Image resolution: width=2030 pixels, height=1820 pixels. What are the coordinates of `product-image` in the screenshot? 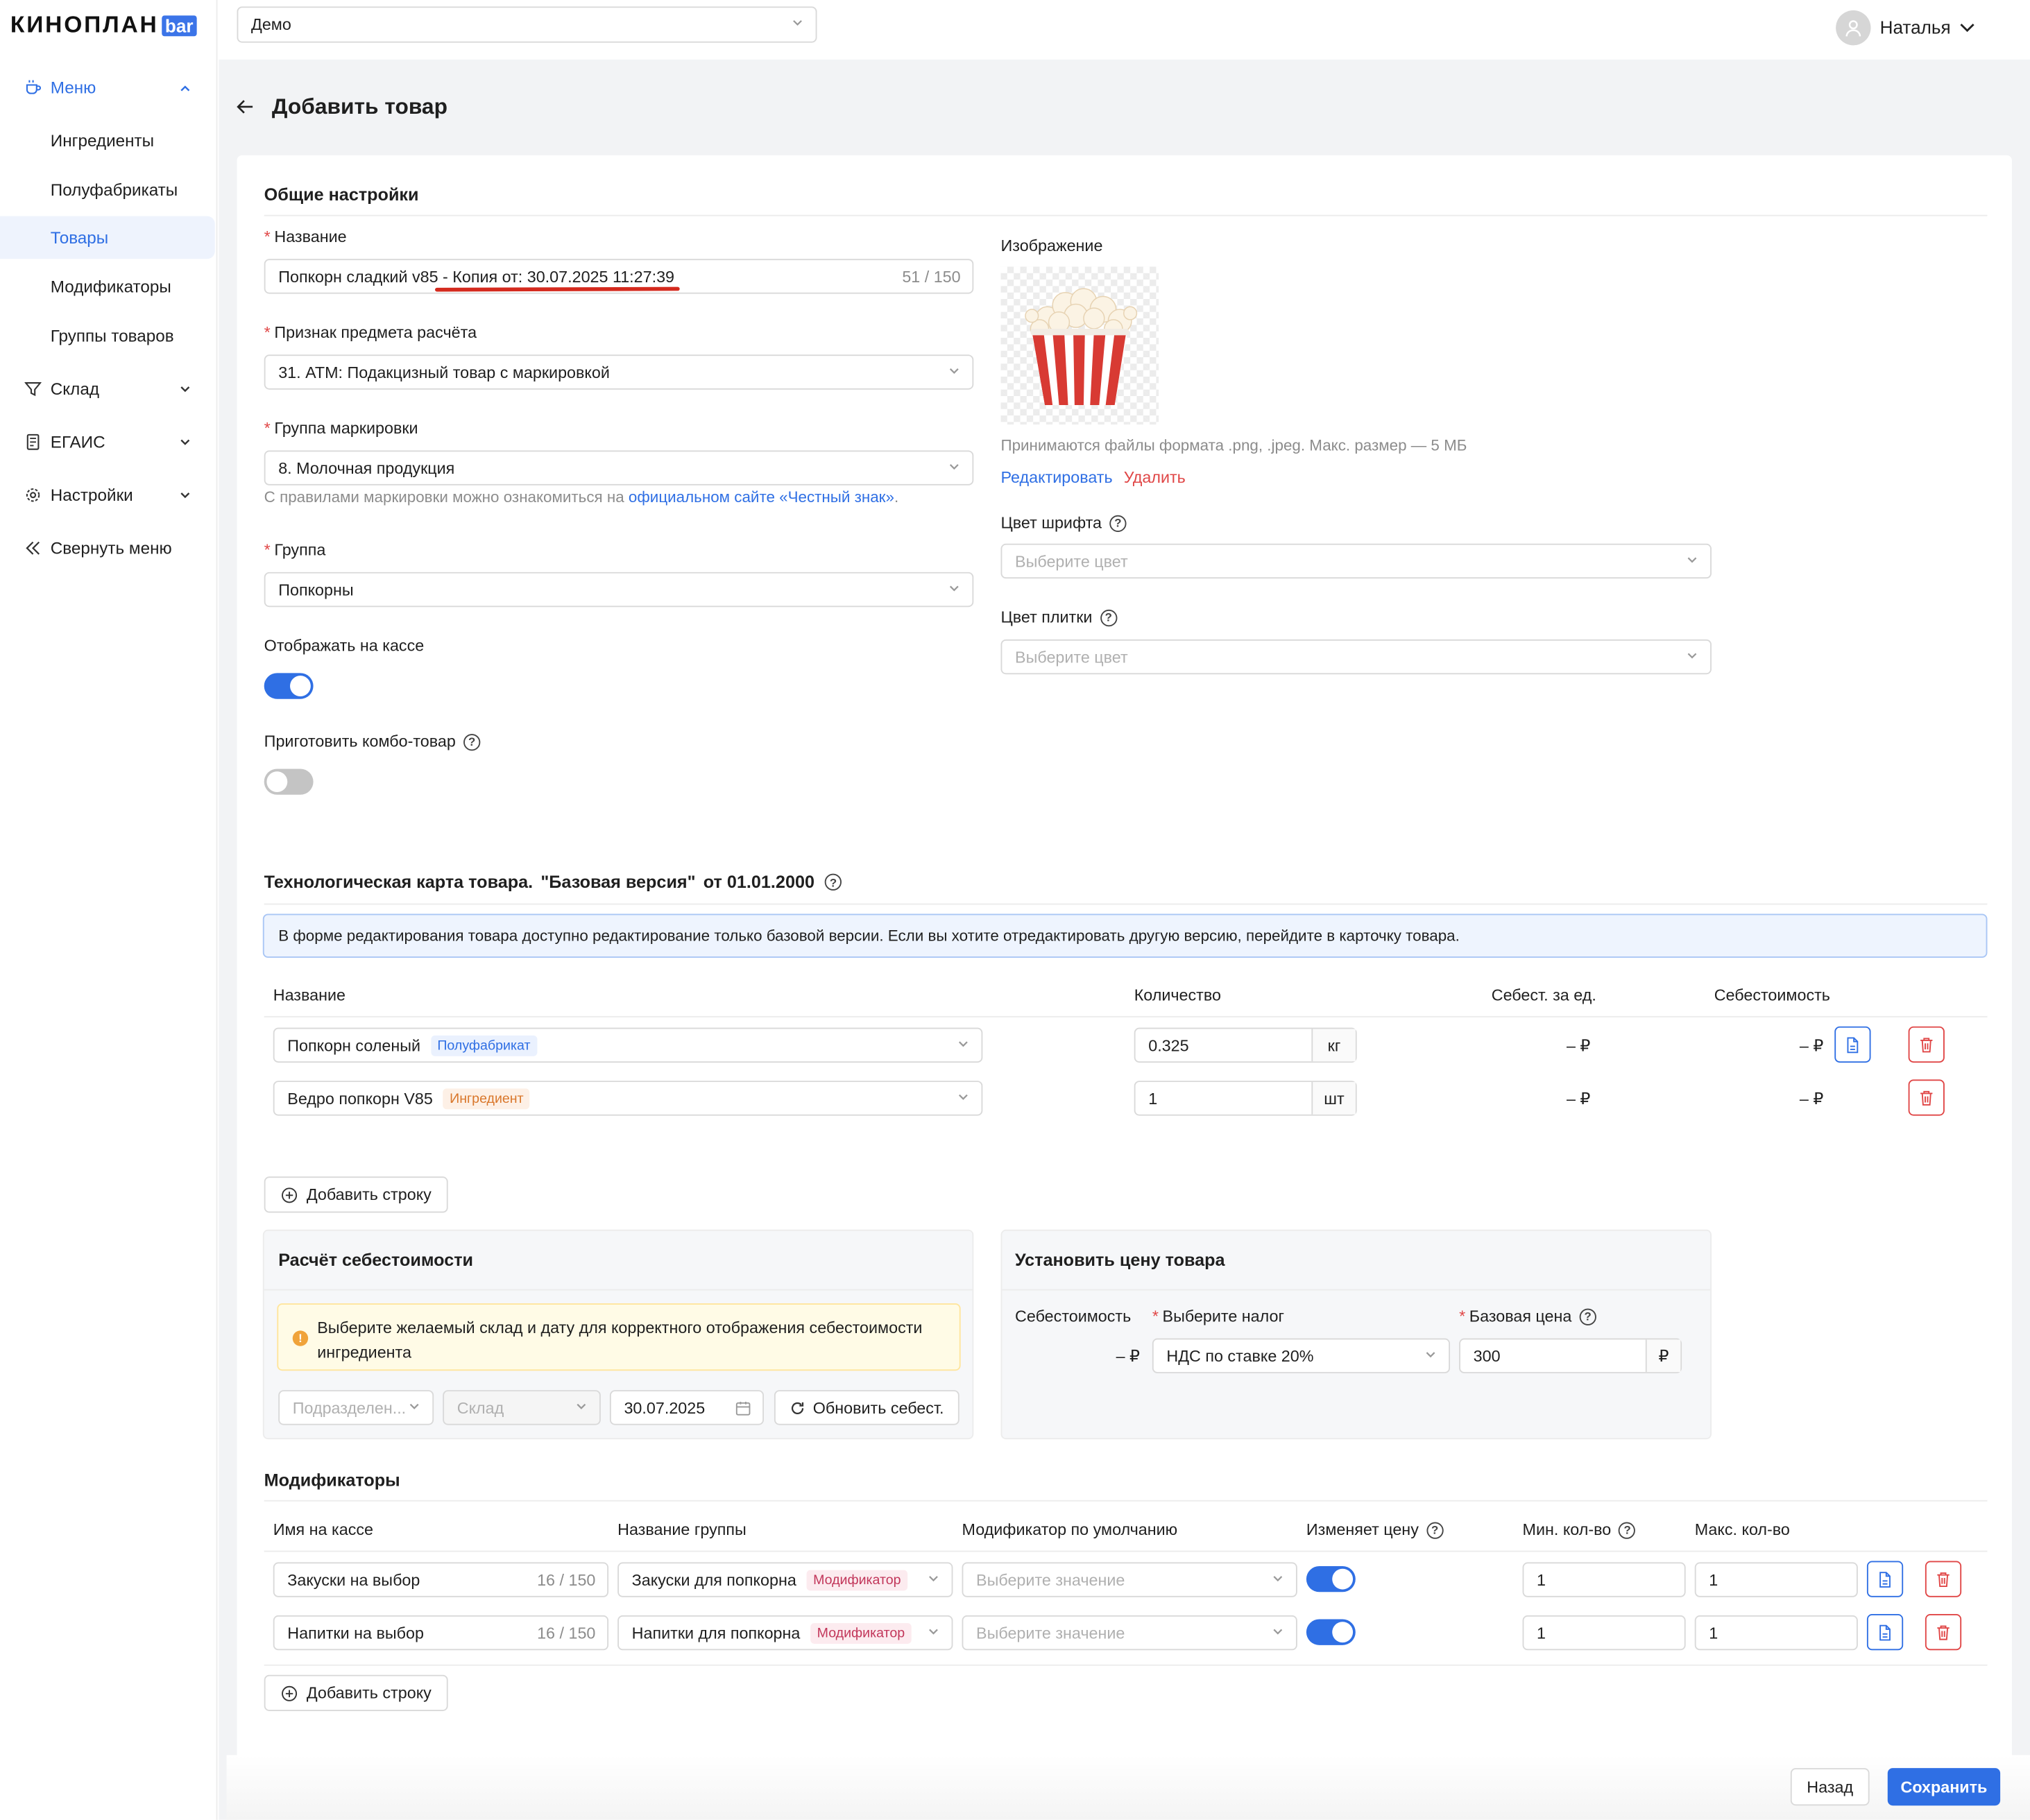 It's located at (1079, 345).